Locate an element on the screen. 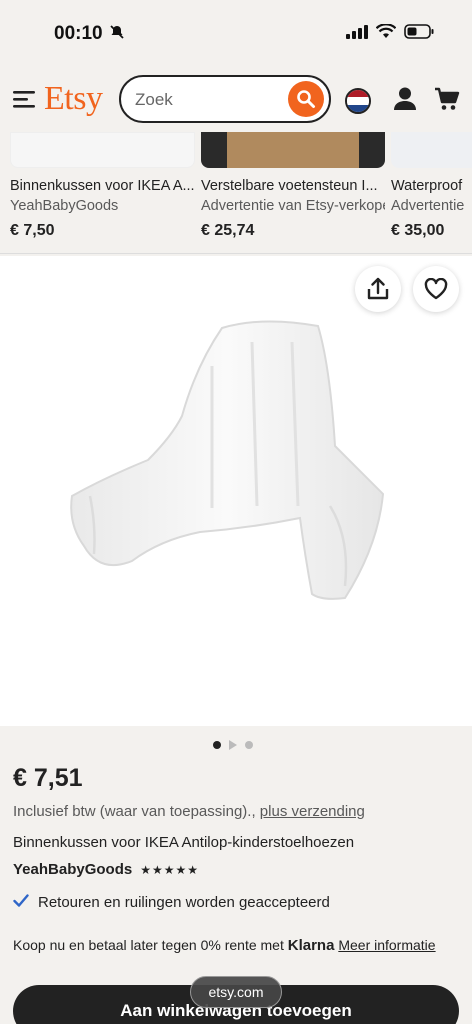 This screenshot has width=472, height=1024. bell-muted-icon is located at coordinates (117, 34).